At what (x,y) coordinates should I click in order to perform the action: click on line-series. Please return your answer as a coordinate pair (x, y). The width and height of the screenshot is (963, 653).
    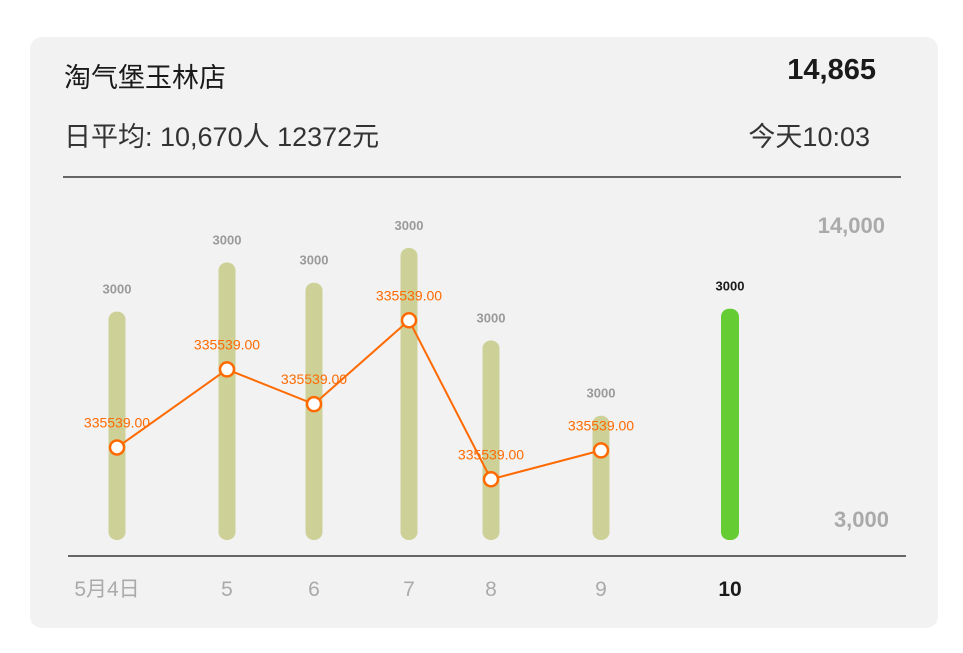
    Looking at the image, I should click on (359, 399).